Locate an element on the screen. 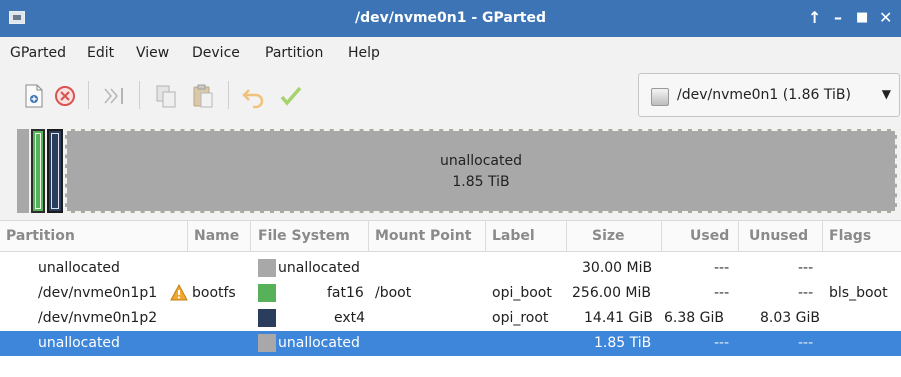  column-name: Name is located at coordinates (216, 236).